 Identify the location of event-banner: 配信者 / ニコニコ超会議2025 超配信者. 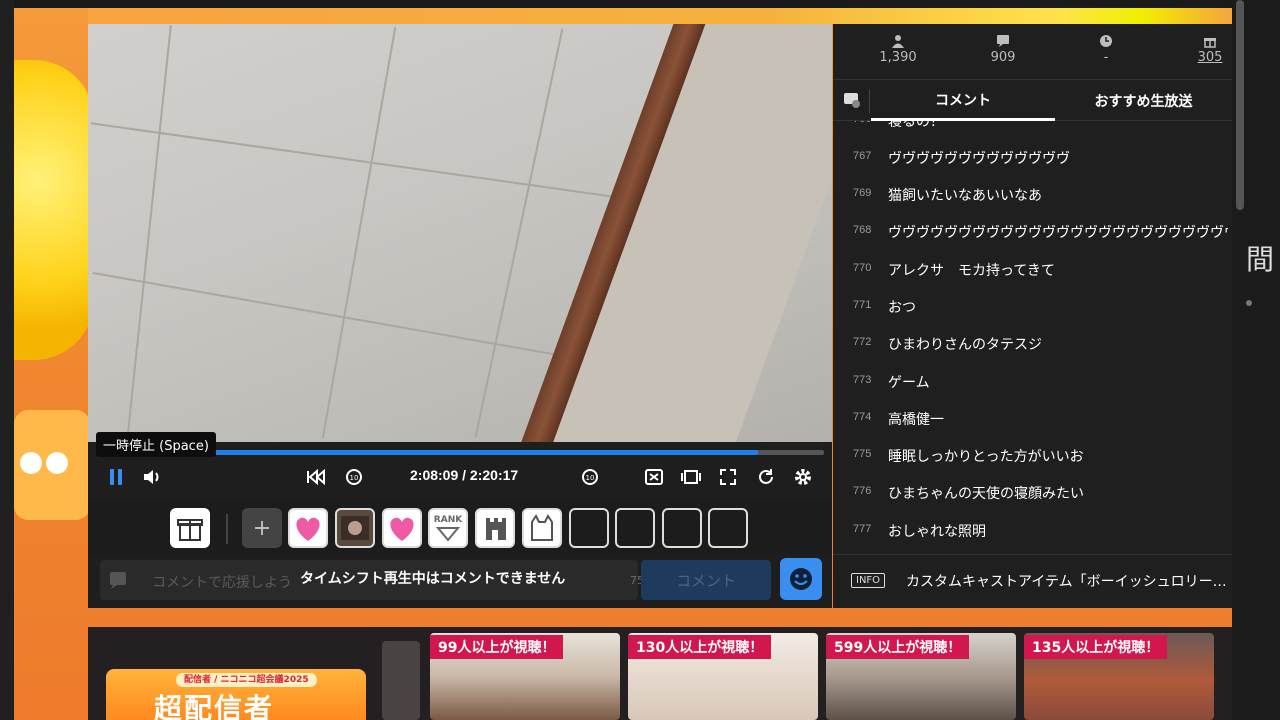
(236, 694).